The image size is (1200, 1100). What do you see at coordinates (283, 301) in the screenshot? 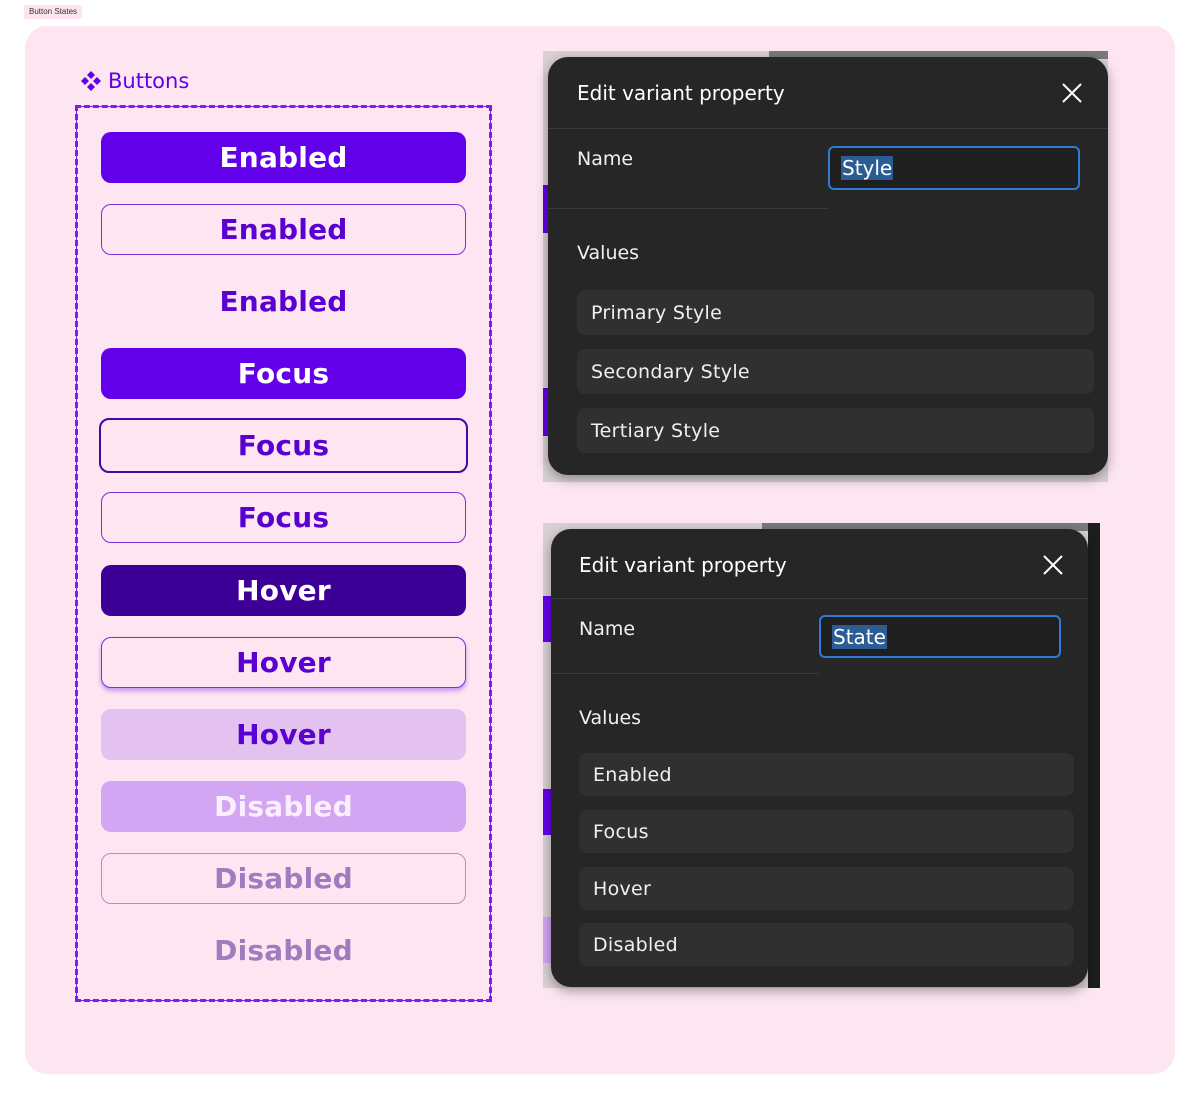
I see `button-tertiary-enabled: Enabled` at bounding box center [283, 301].